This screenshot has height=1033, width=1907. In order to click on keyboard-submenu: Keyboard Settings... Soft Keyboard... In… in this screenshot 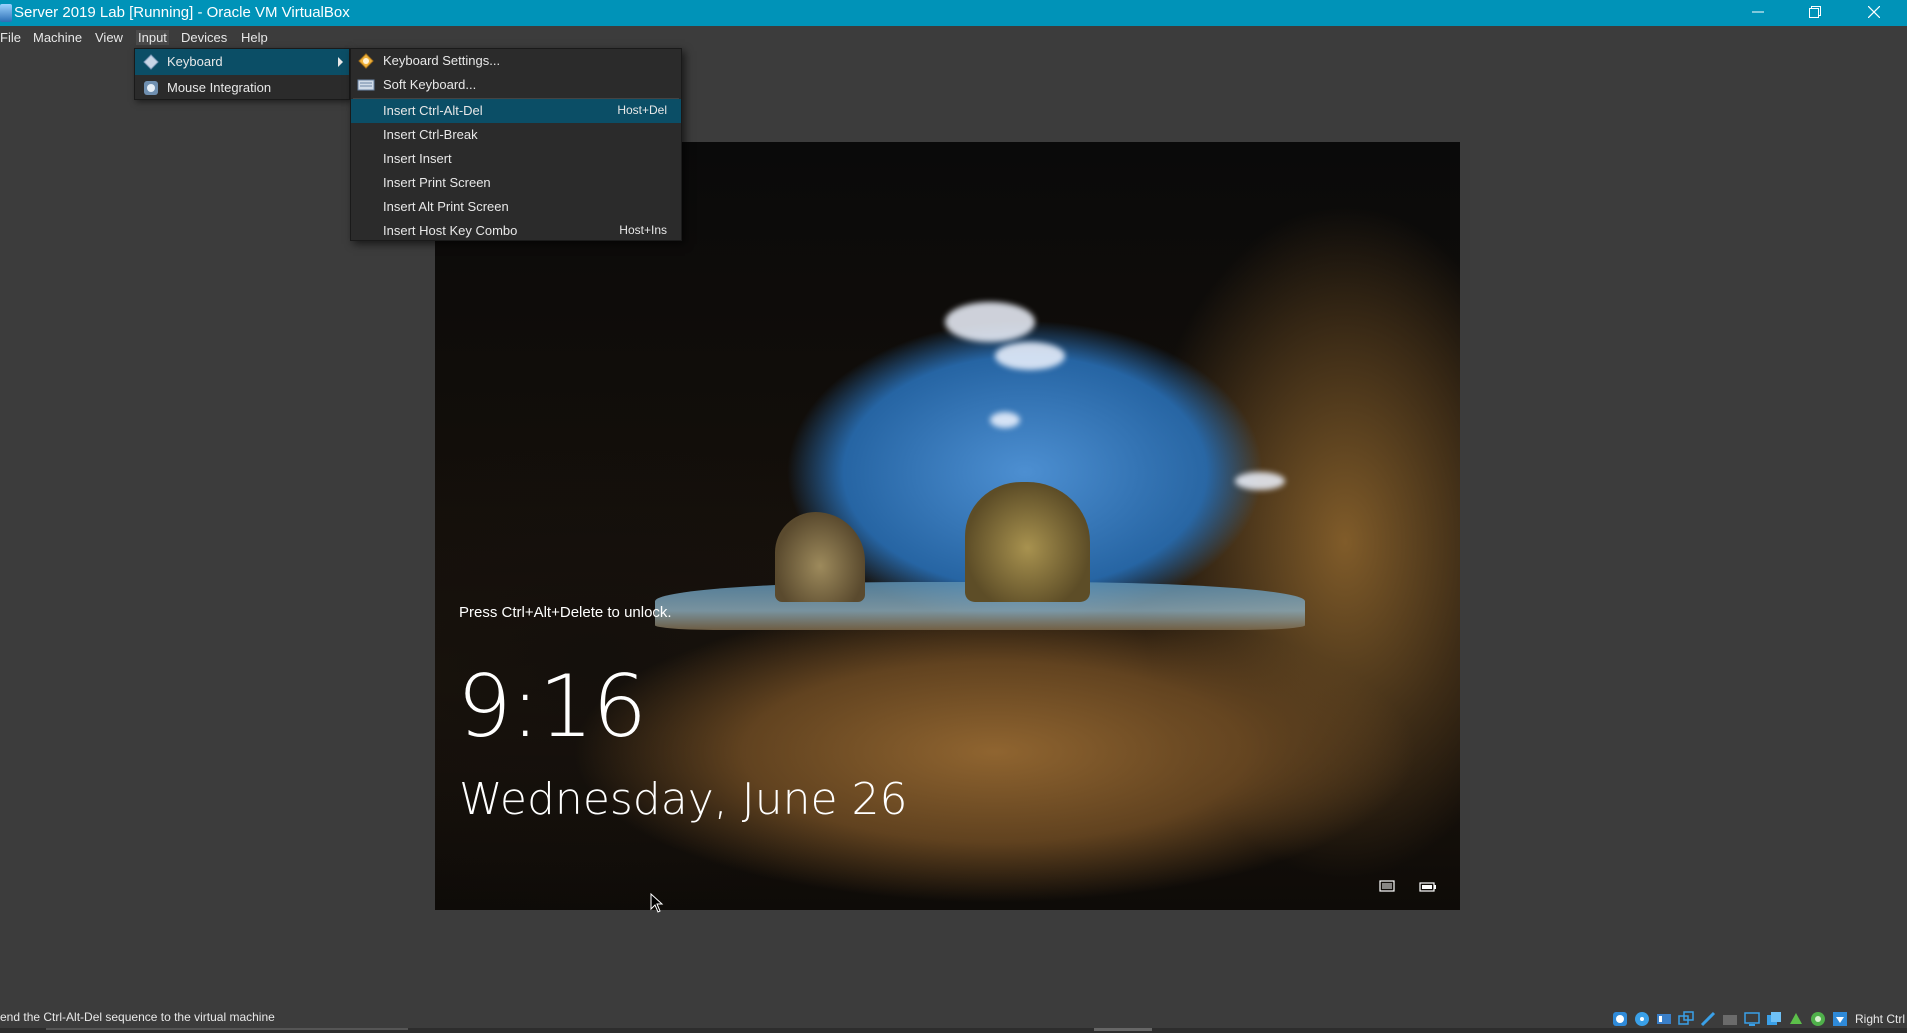, I will do `click(516, 144)`.